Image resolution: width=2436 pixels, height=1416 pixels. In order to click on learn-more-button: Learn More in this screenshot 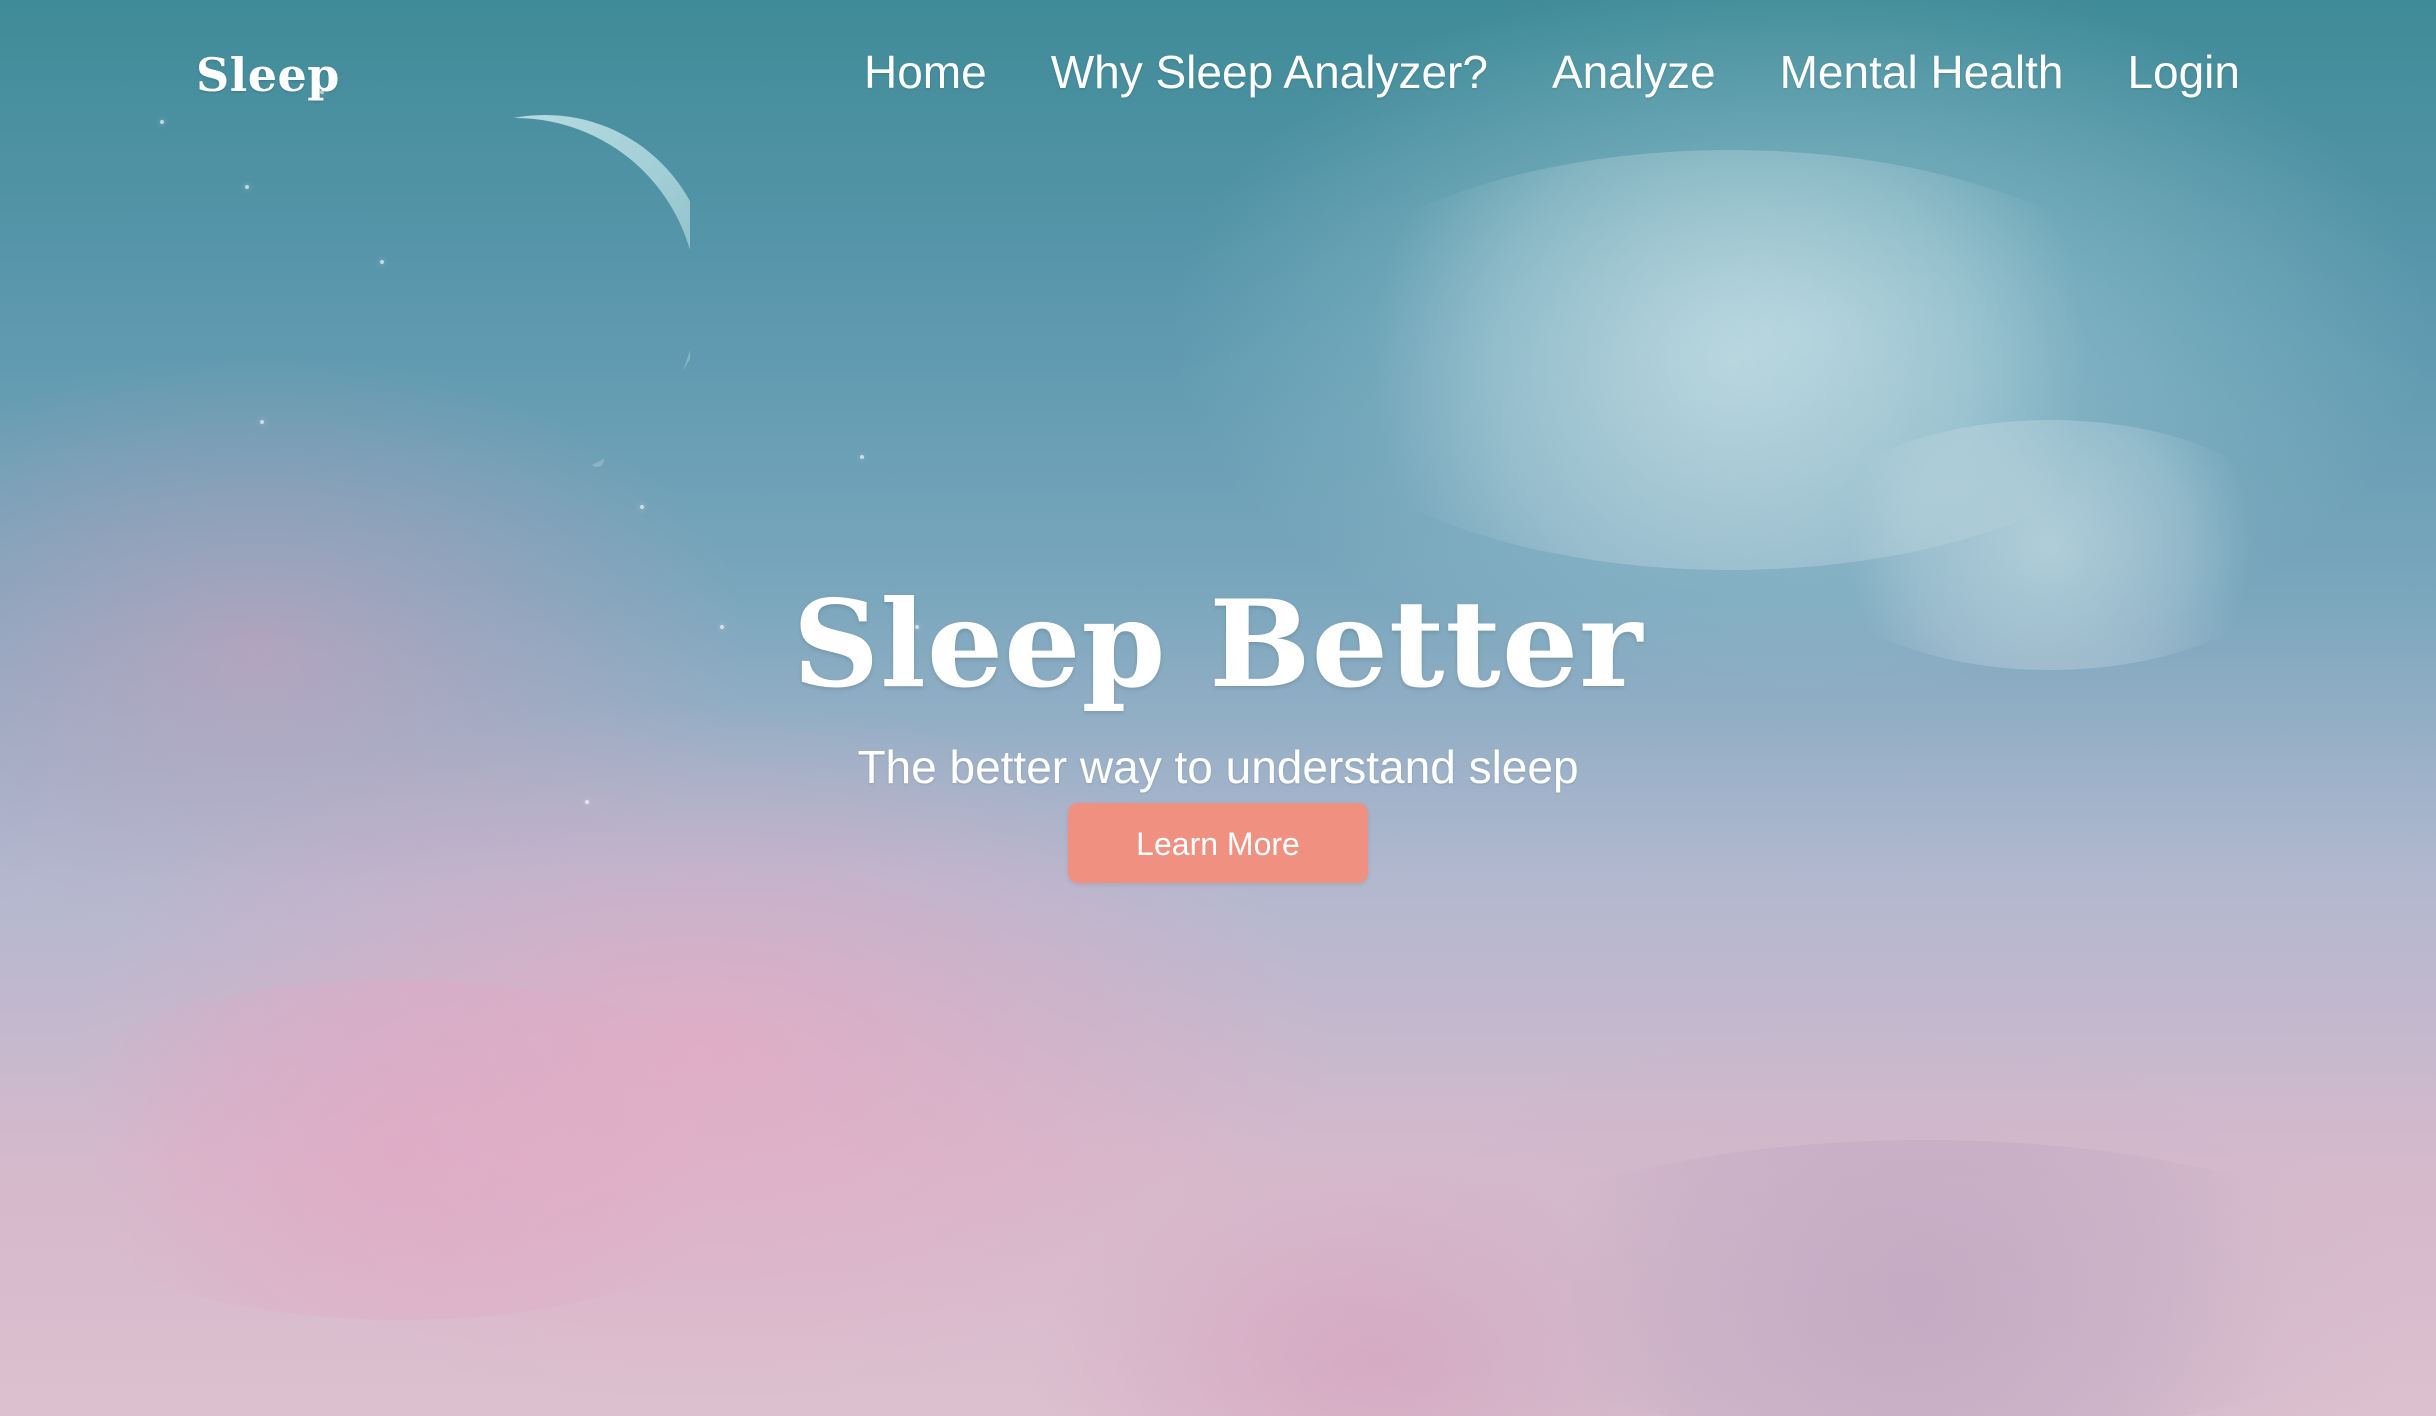, I will do `click(1218, 843)`.